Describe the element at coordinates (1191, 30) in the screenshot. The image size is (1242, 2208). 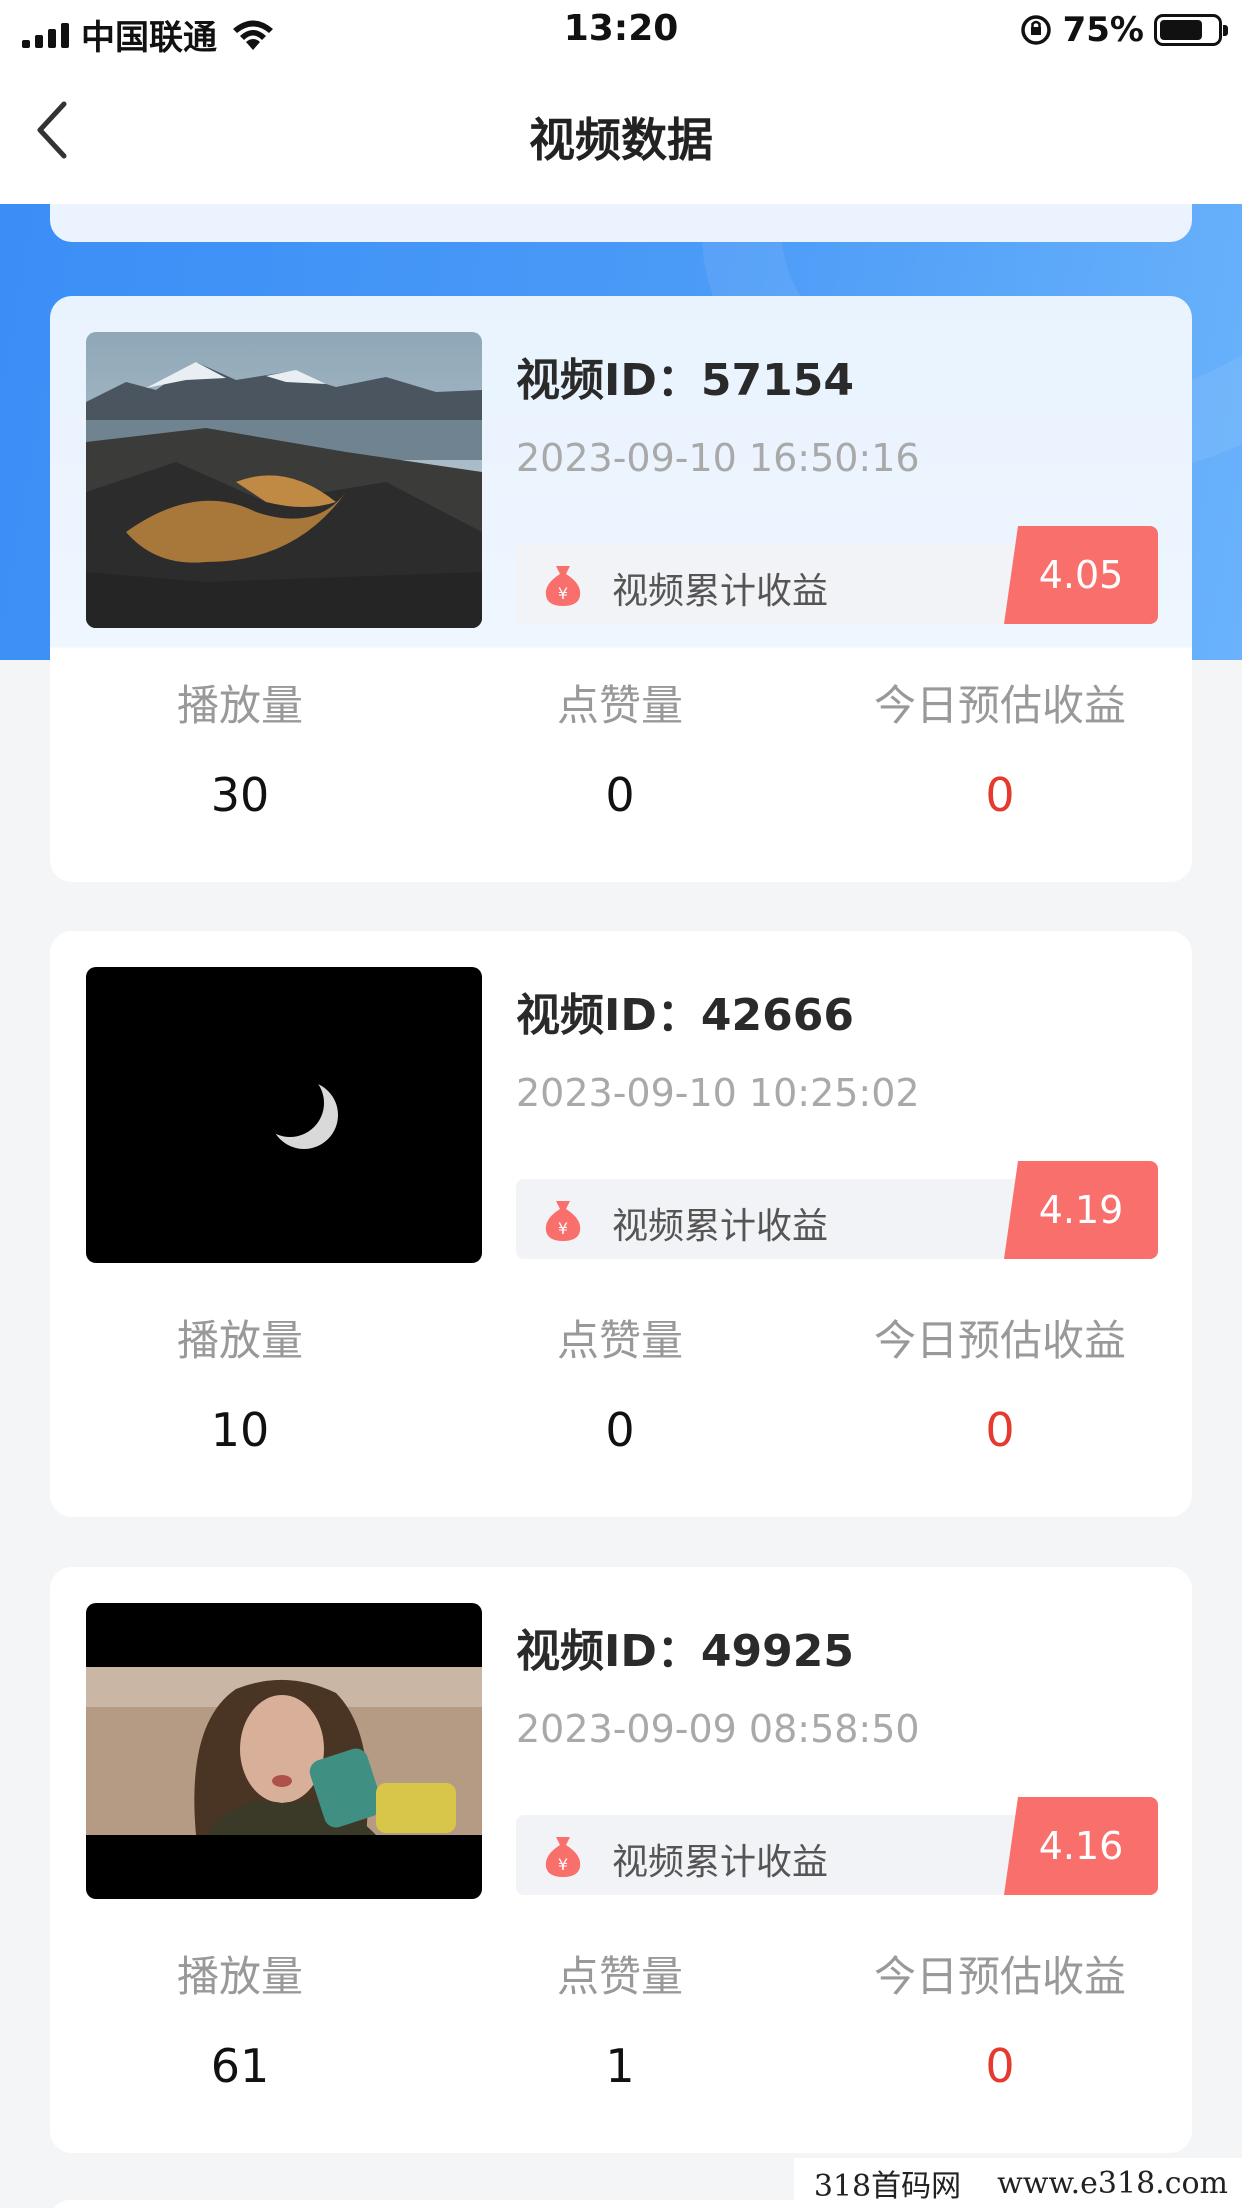
I see `battery-icon` at that location.